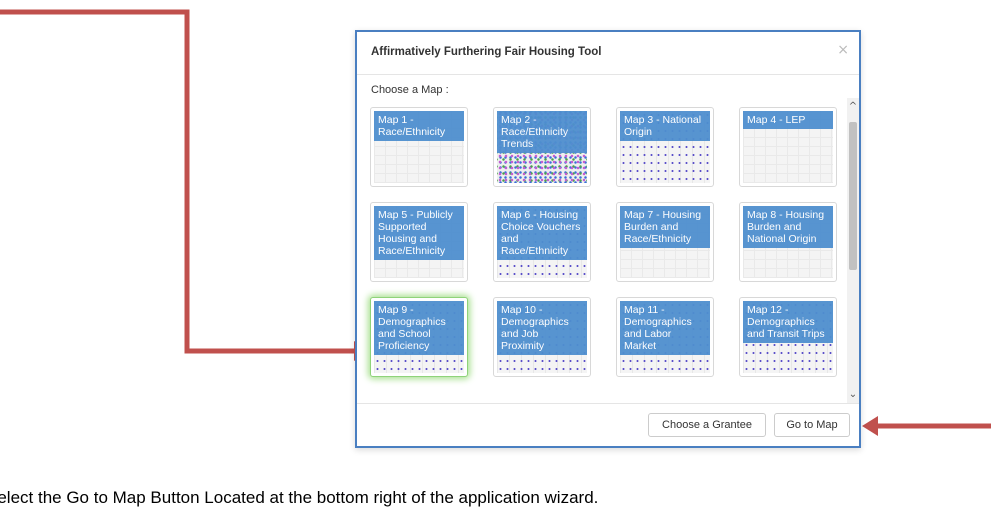 The width and height of the screenshot is (991, 512). I want to click on go-to-map-button: Go to Map, so click(812, 425).